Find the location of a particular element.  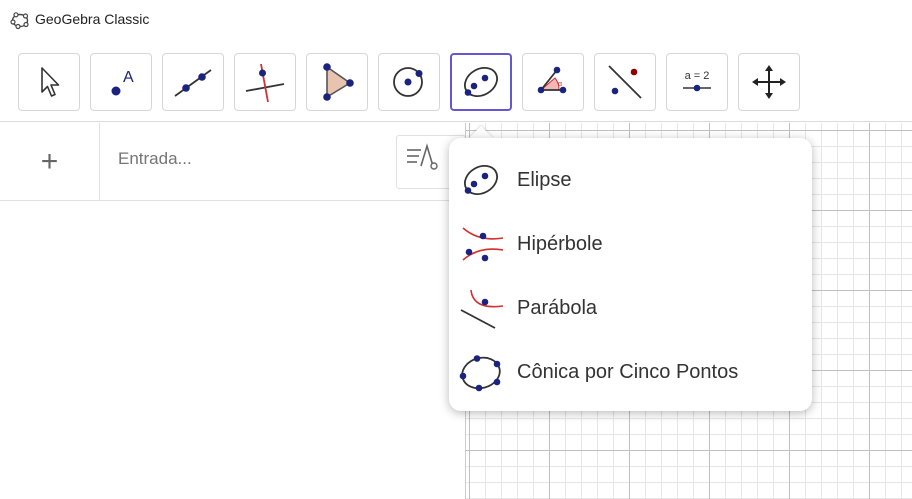

polygon-tool-button is located at coordinates (337, 82).